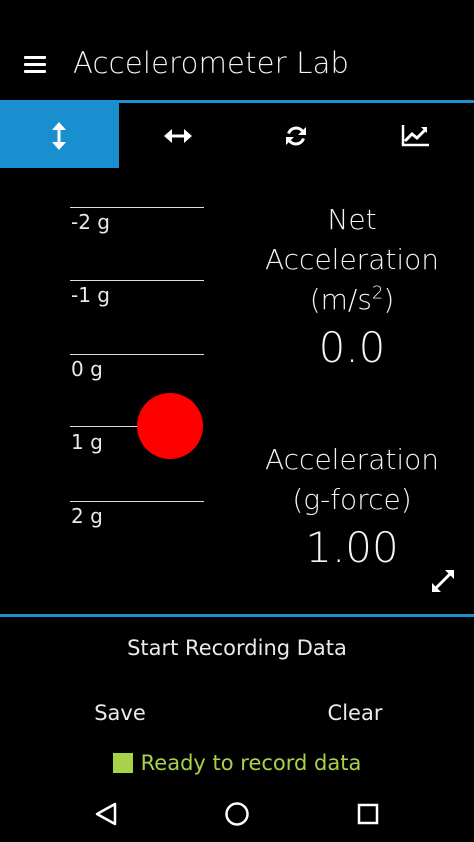 Image resolution: width=474 pixels, height=842 pixels. I want to click on g-scale: -2 g -1 g 0 g 1 g 2 g, so click(137, 370).